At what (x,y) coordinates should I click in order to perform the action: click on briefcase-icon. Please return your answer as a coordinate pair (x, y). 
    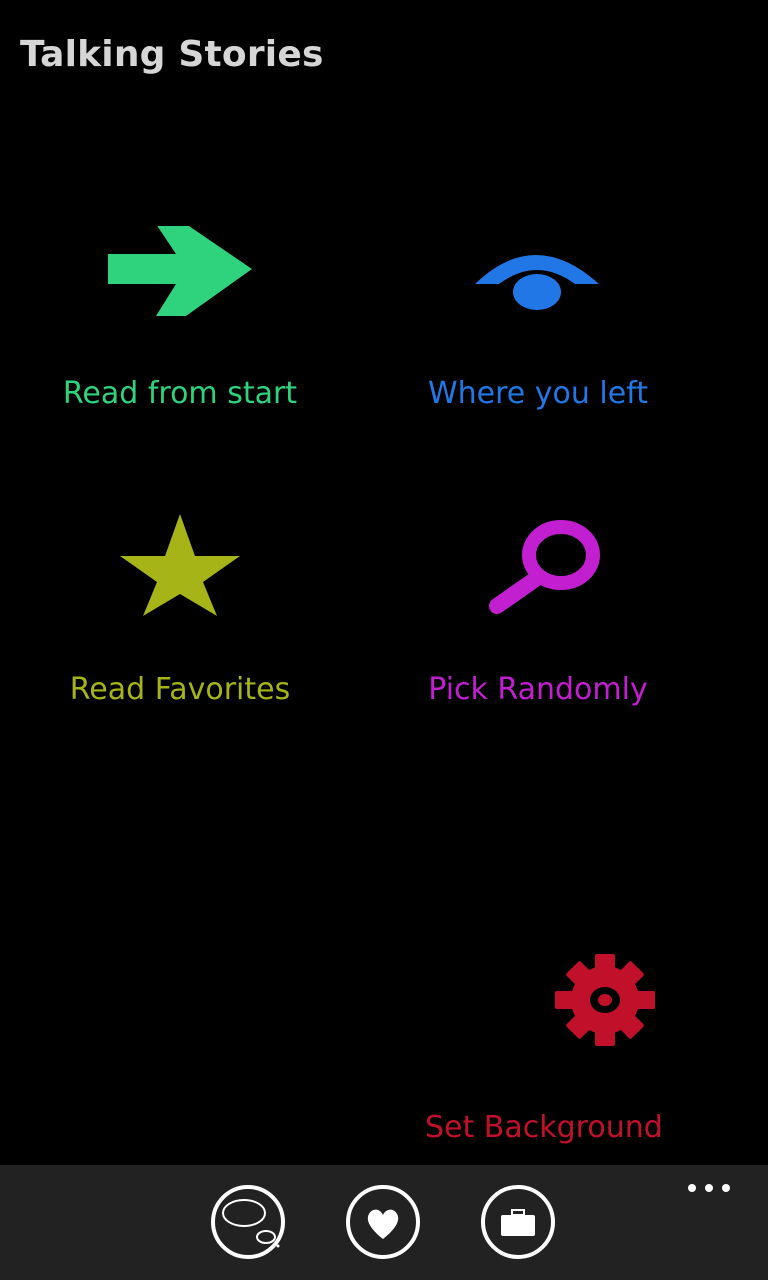
    Looking at the image, I should click on (518, 1222).